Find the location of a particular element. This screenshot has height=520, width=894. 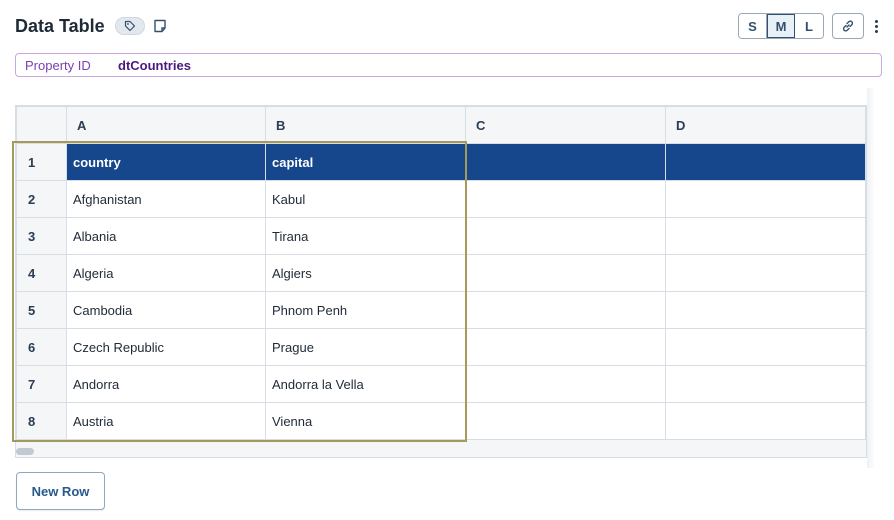

table-row: 6 Czech Republic Prague is located at coordinates (441, 347).